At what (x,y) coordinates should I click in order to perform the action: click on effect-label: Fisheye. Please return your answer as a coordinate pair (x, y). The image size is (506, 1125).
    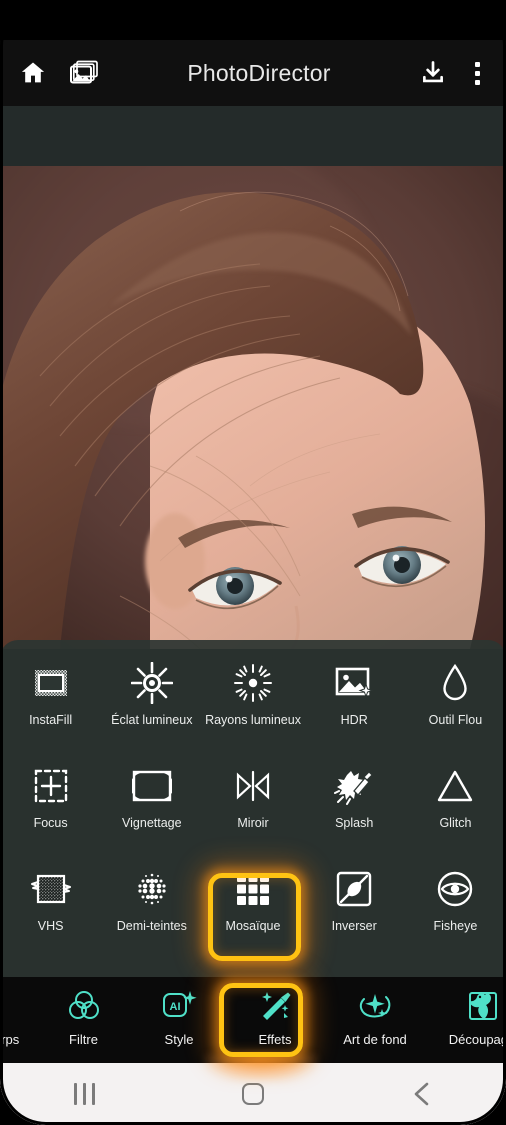
    Looking at the image, I should click on (455, 926).